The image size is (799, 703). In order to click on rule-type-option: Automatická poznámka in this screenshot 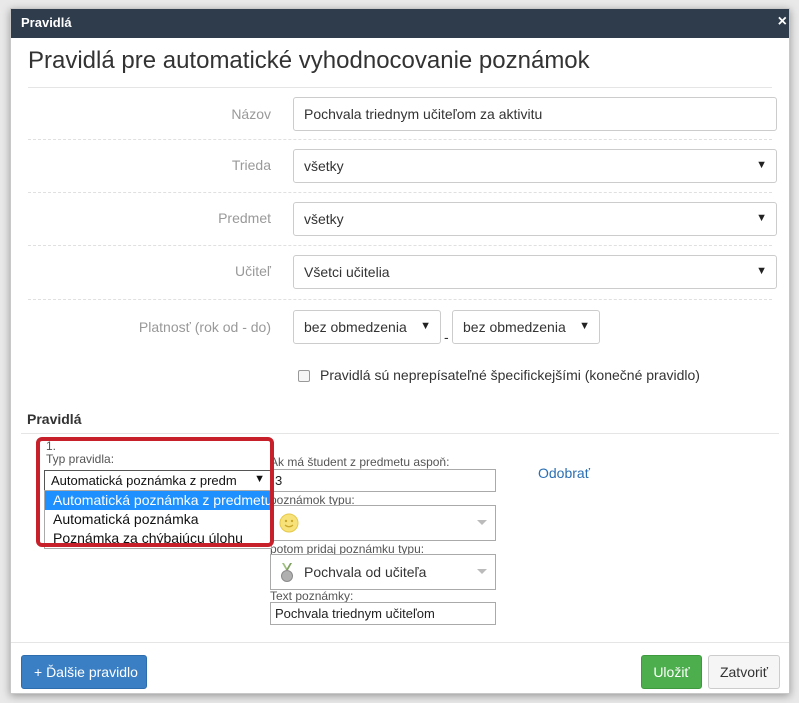, I will do `click(158, 519)`.